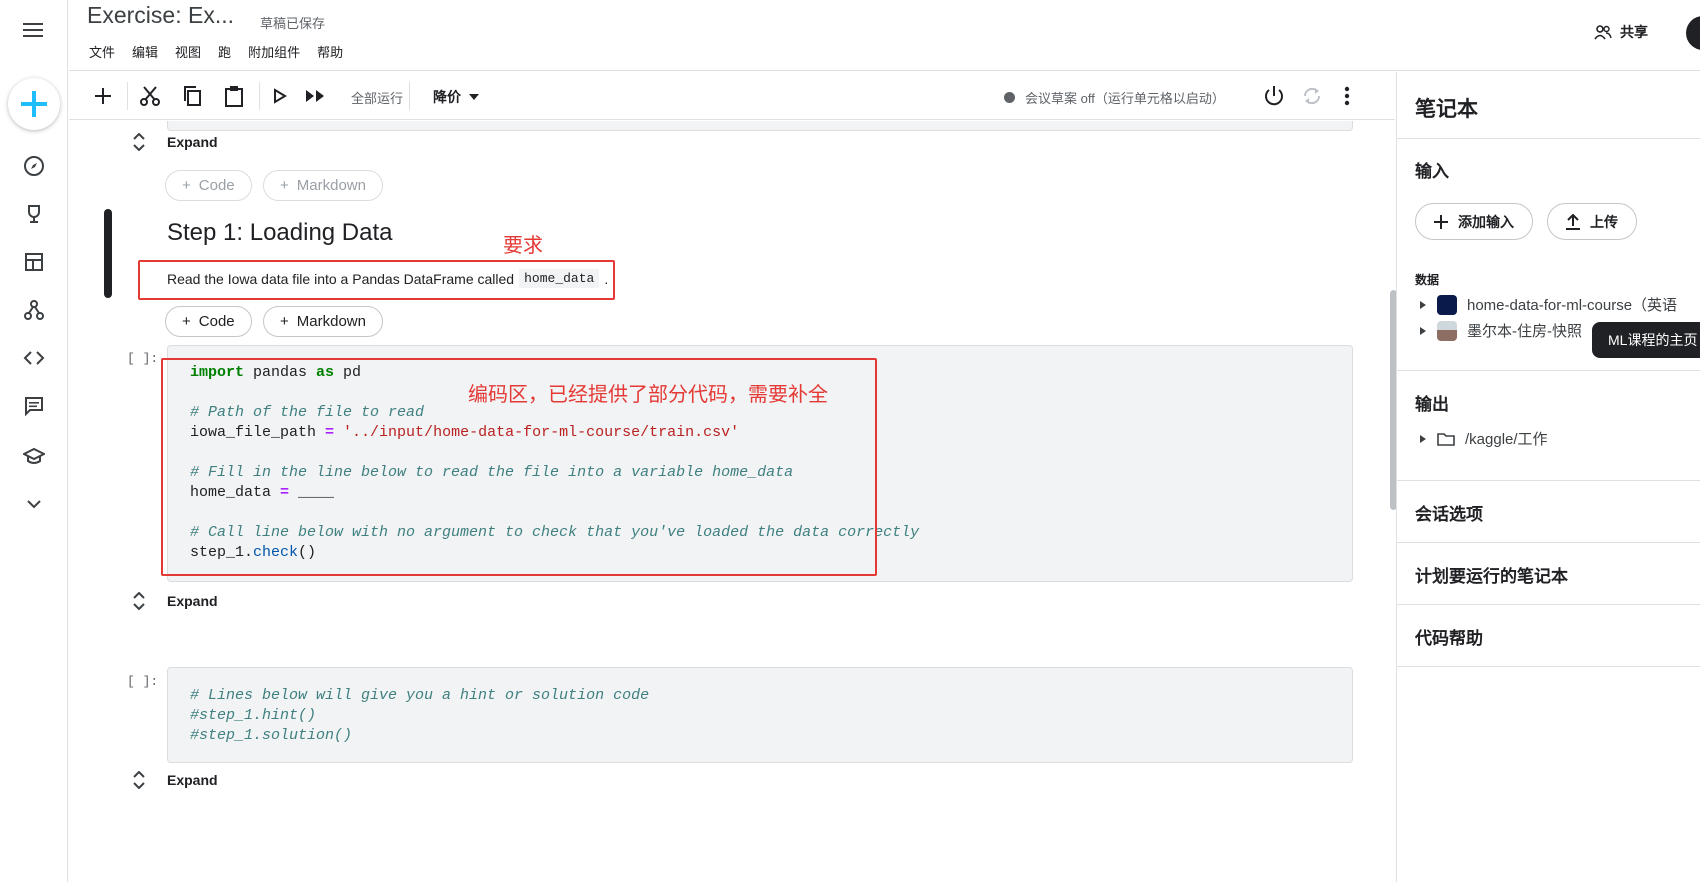  I want to click on add-markdown-button-1: + Markdown, so click(323, 185).